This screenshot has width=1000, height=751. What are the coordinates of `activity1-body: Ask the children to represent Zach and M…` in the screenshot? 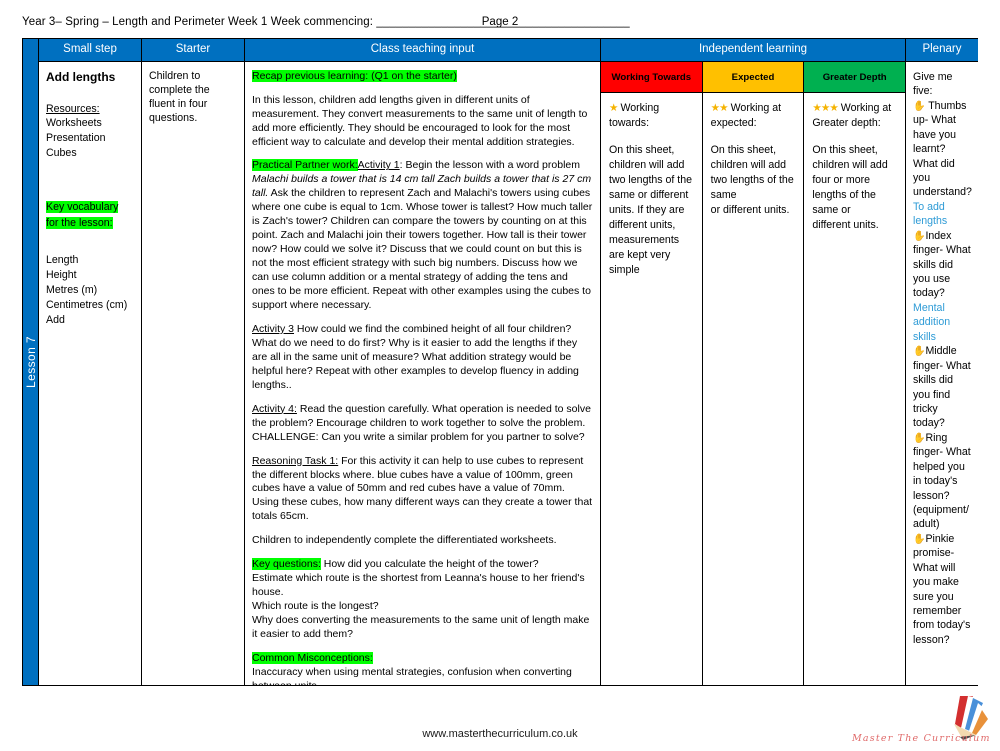 It's located at (422, 249).